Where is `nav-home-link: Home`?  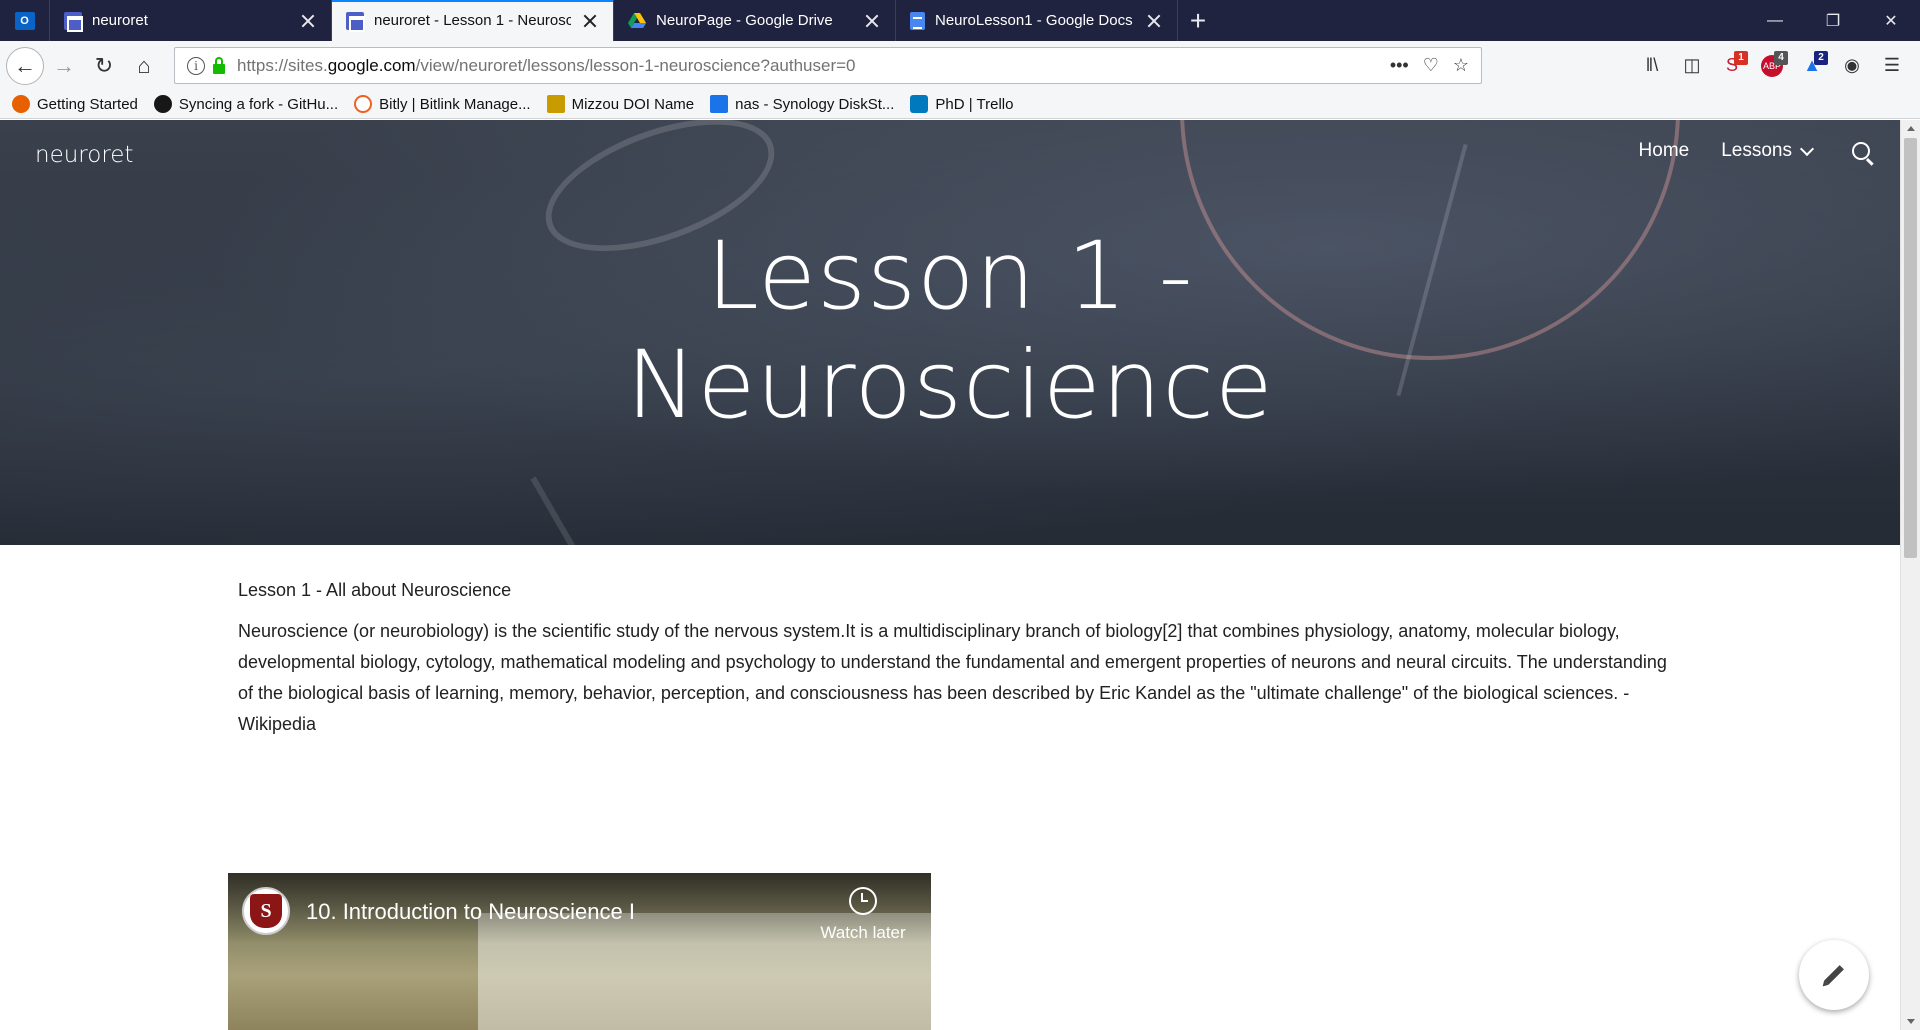 nav-home-link: Home is located at coordinates (1664, 151).